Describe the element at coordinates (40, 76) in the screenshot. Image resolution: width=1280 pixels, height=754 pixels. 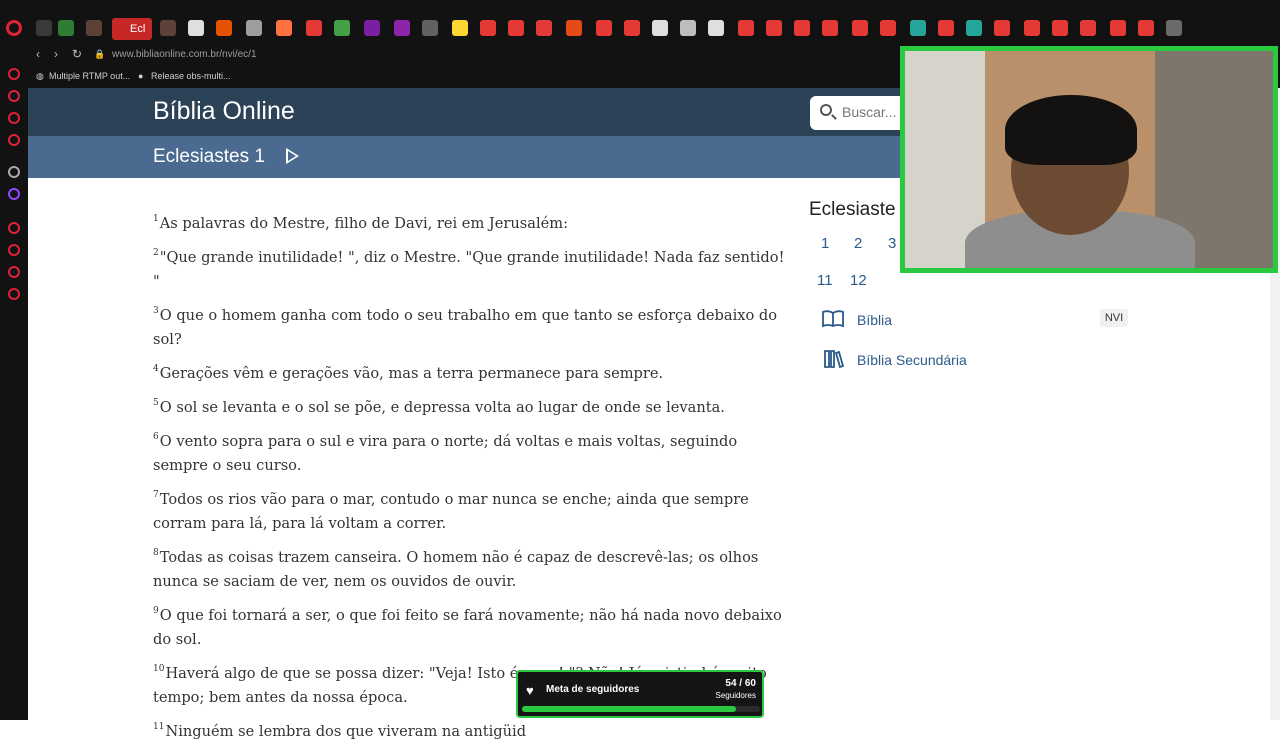
I see `globe-icon: ◍` at that location.